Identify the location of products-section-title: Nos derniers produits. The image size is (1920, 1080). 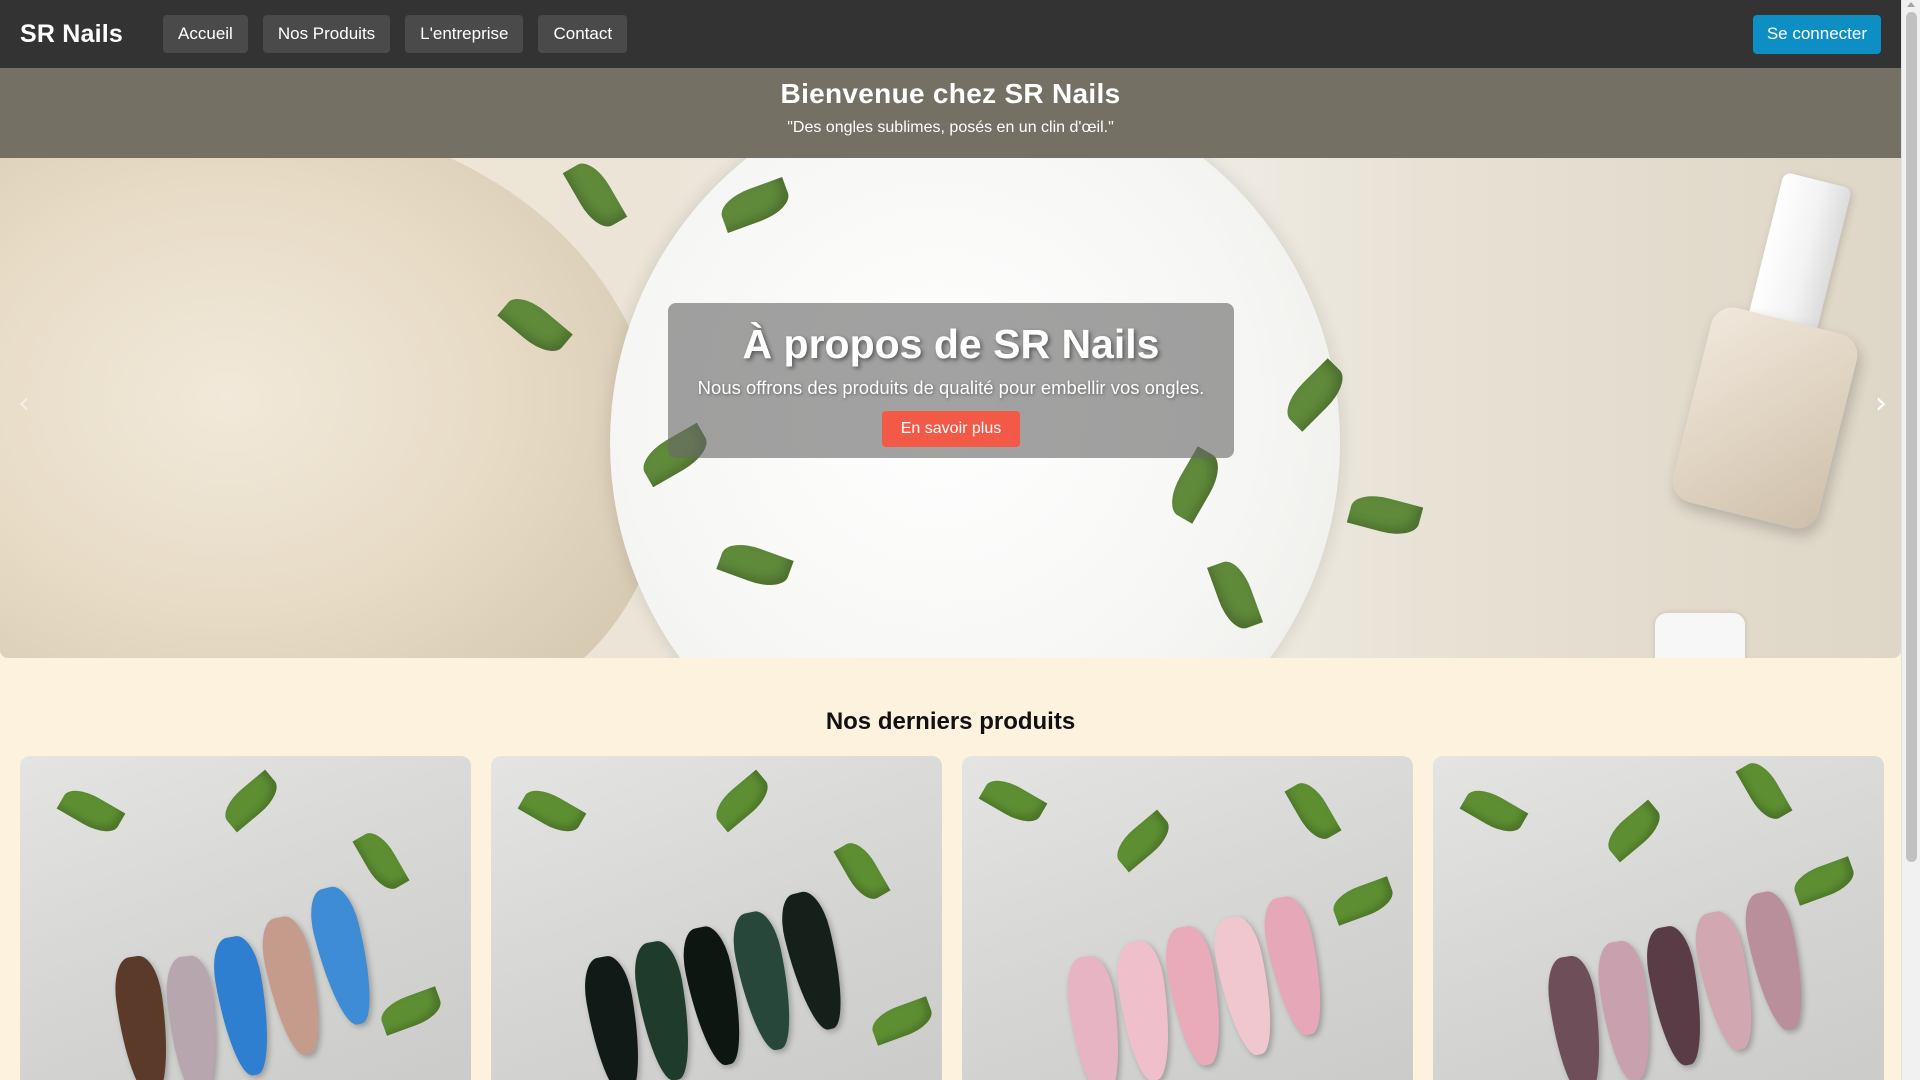
(950, 721).